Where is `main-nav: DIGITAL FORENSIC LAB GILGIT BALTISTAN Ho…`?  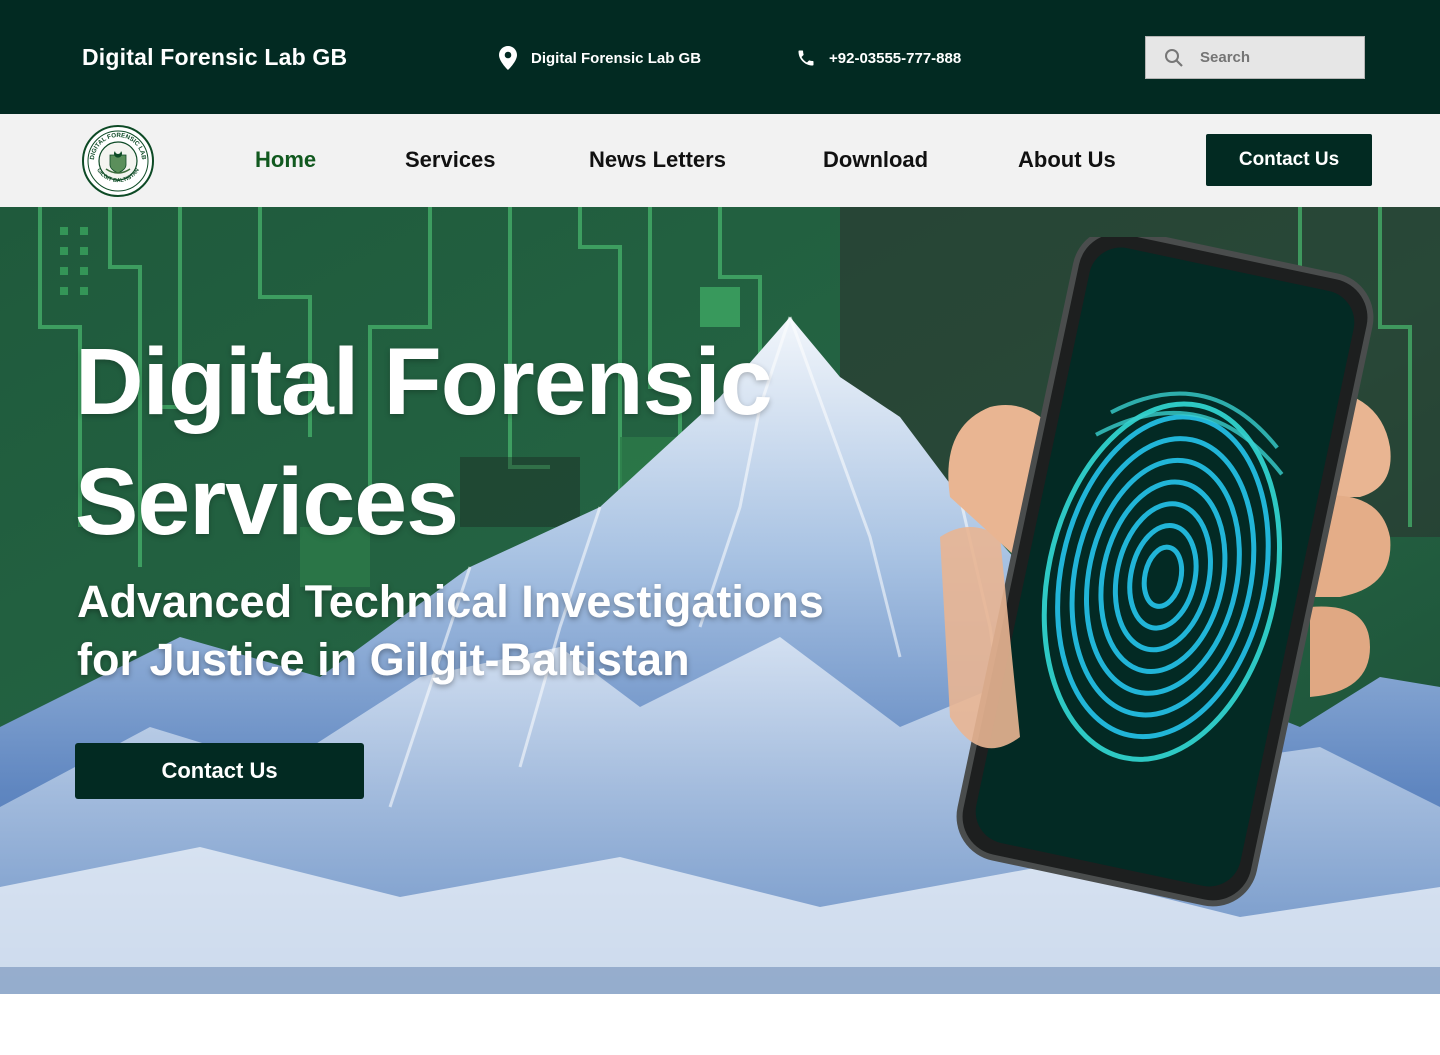
main-nav: DIGITAL FORENSIC LAB GILGIT BALTISTAN Ho… is located at coordinates (720, 160).